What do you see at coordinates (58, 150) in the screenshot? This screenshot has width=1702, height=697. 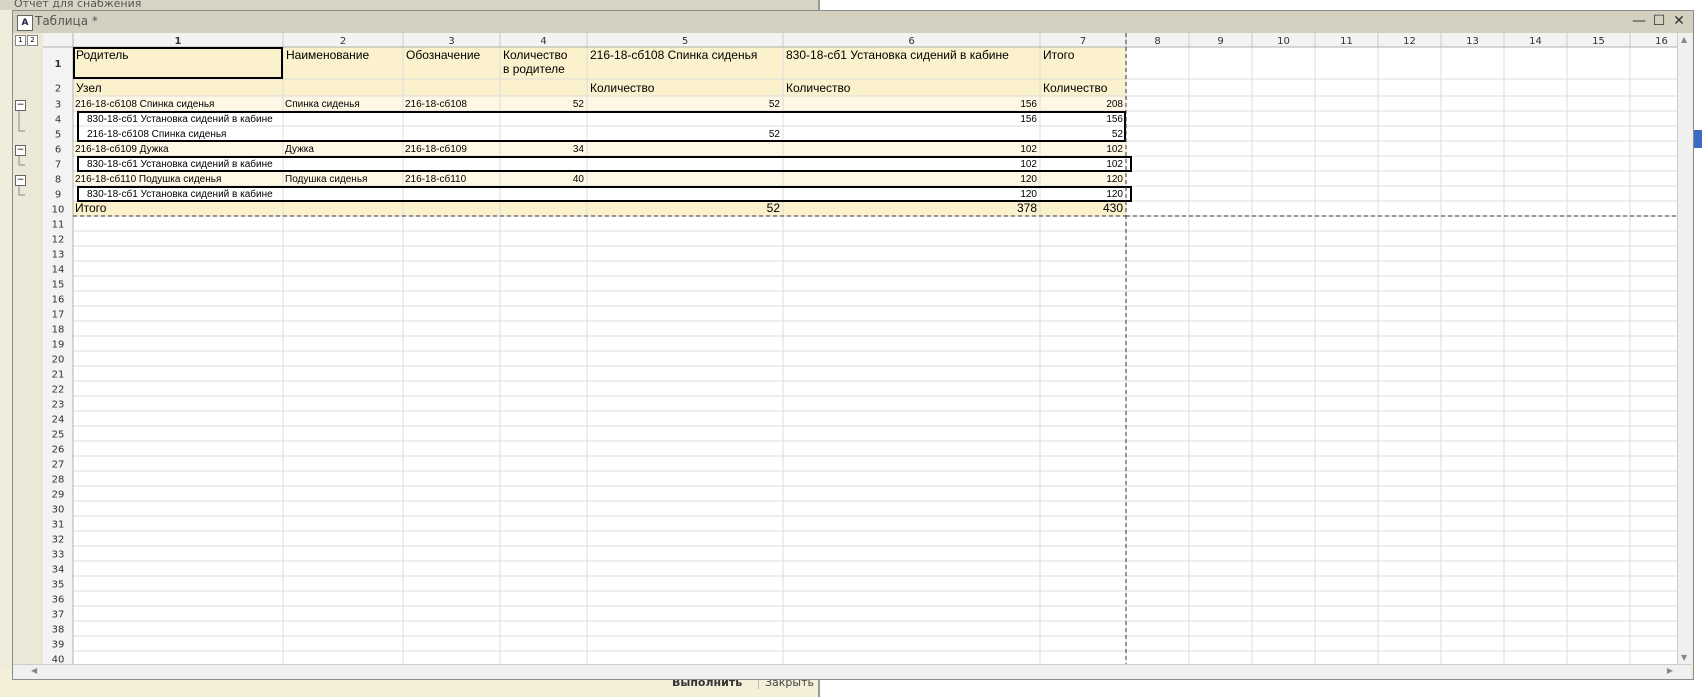 I see `row-header-6: 6` at bounding box center [58, 150].